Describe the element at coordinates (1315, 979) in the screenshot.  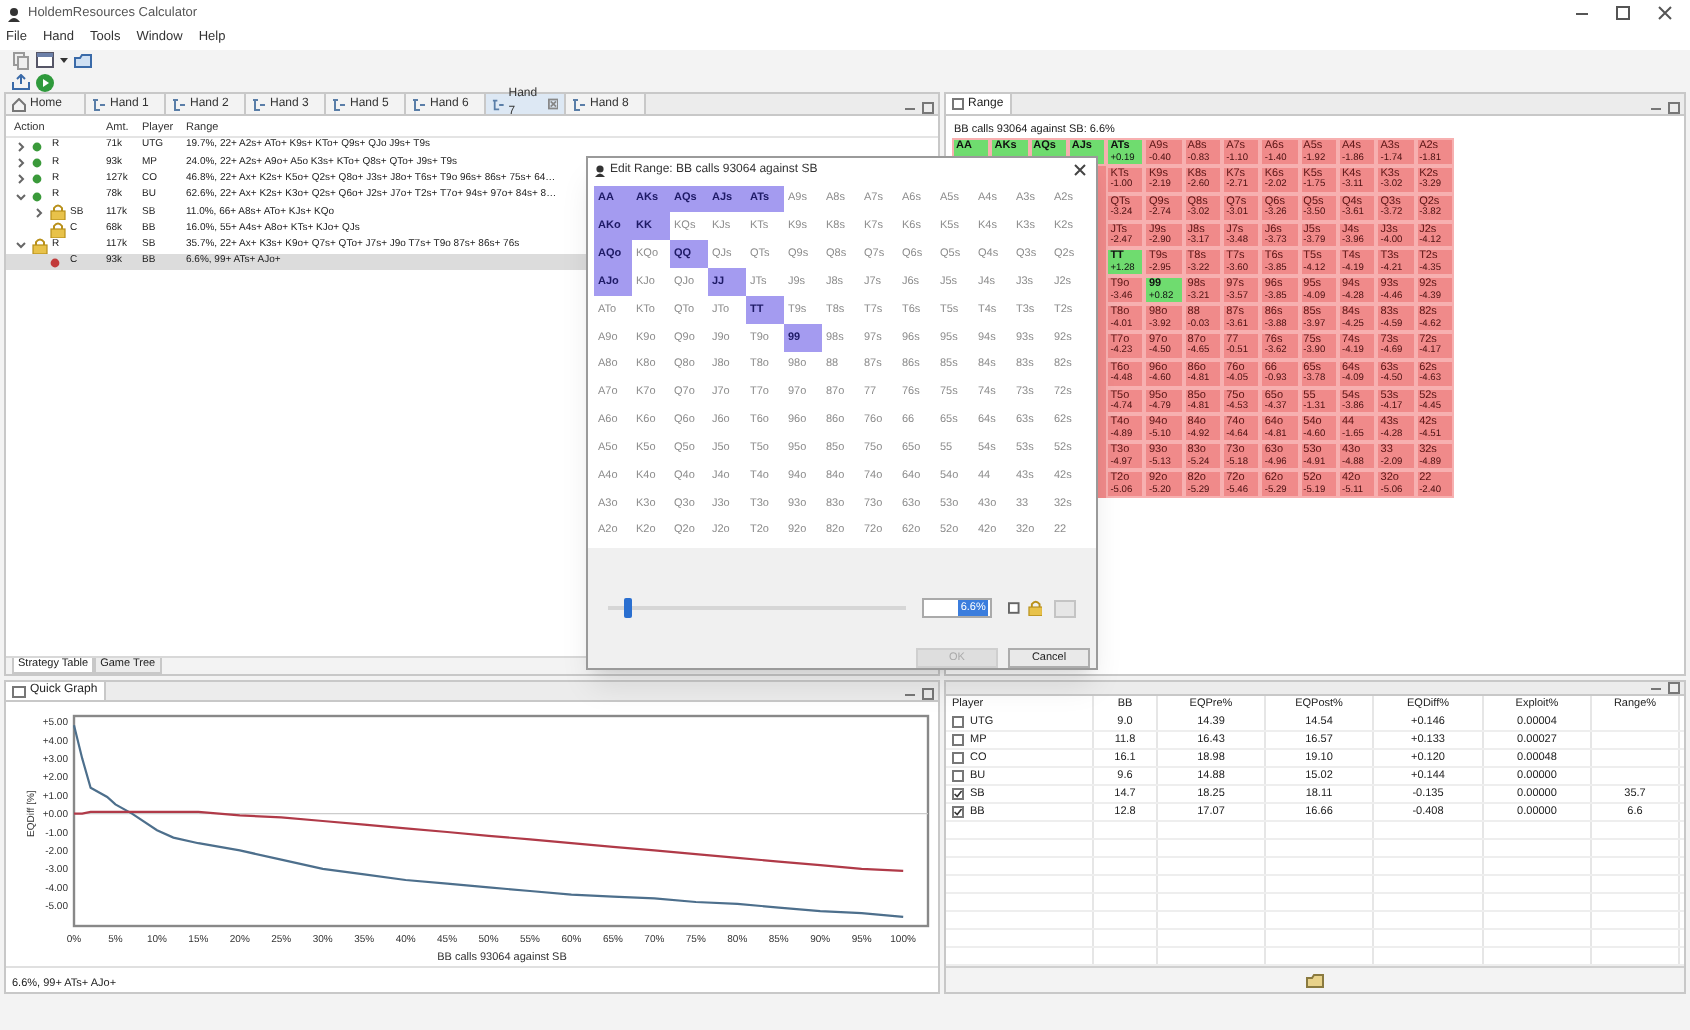
I see `folder-icon` at that location.